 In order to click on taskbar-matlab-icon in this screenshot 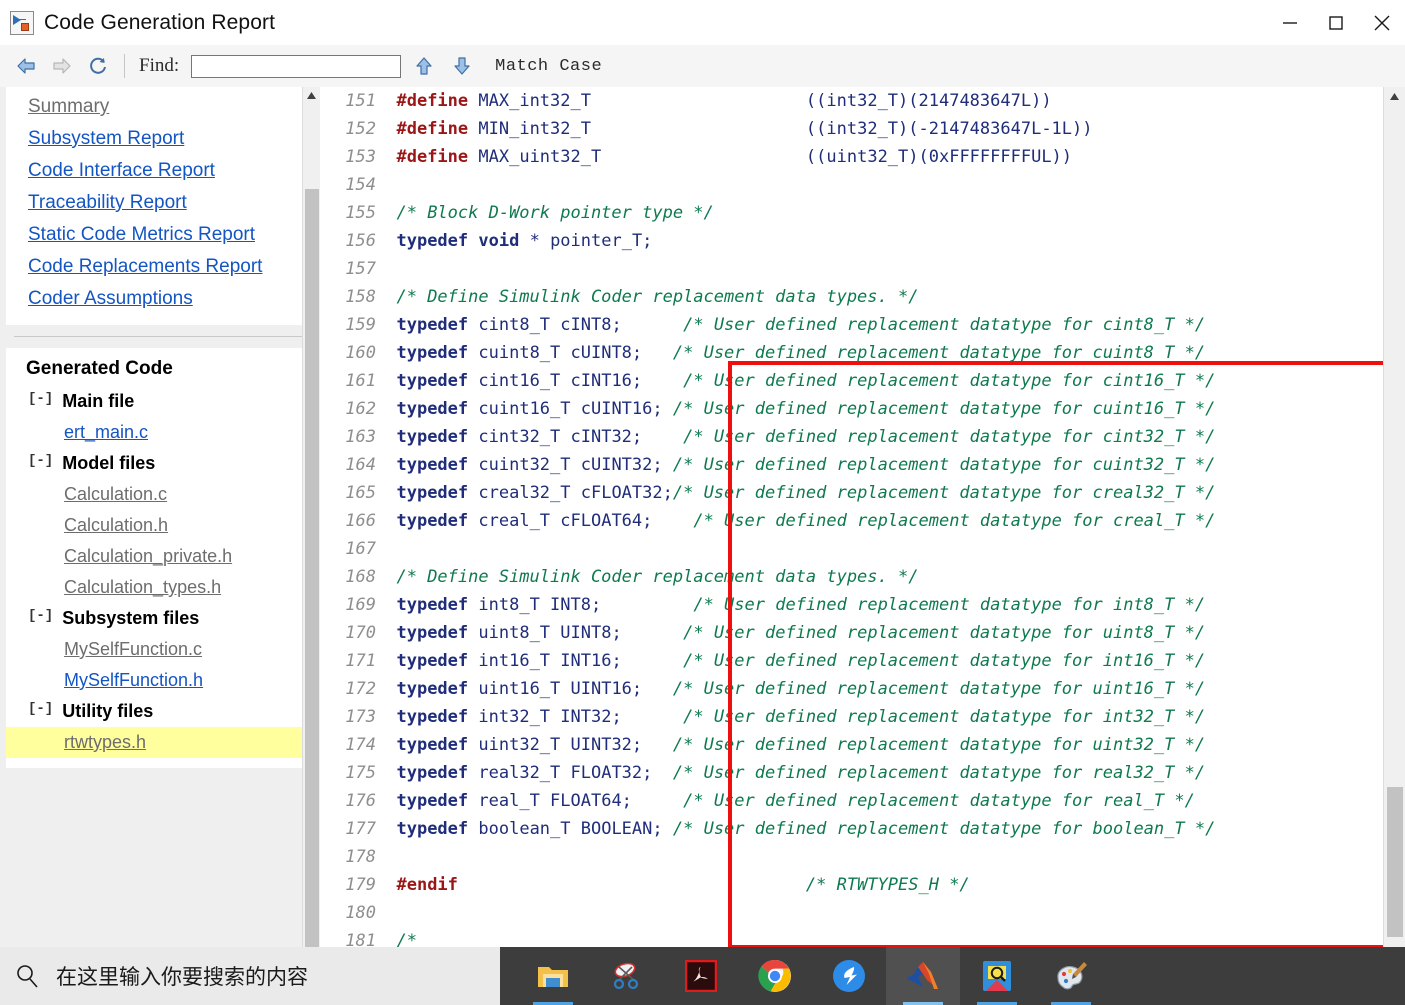, I will do `click(923, 976)`.